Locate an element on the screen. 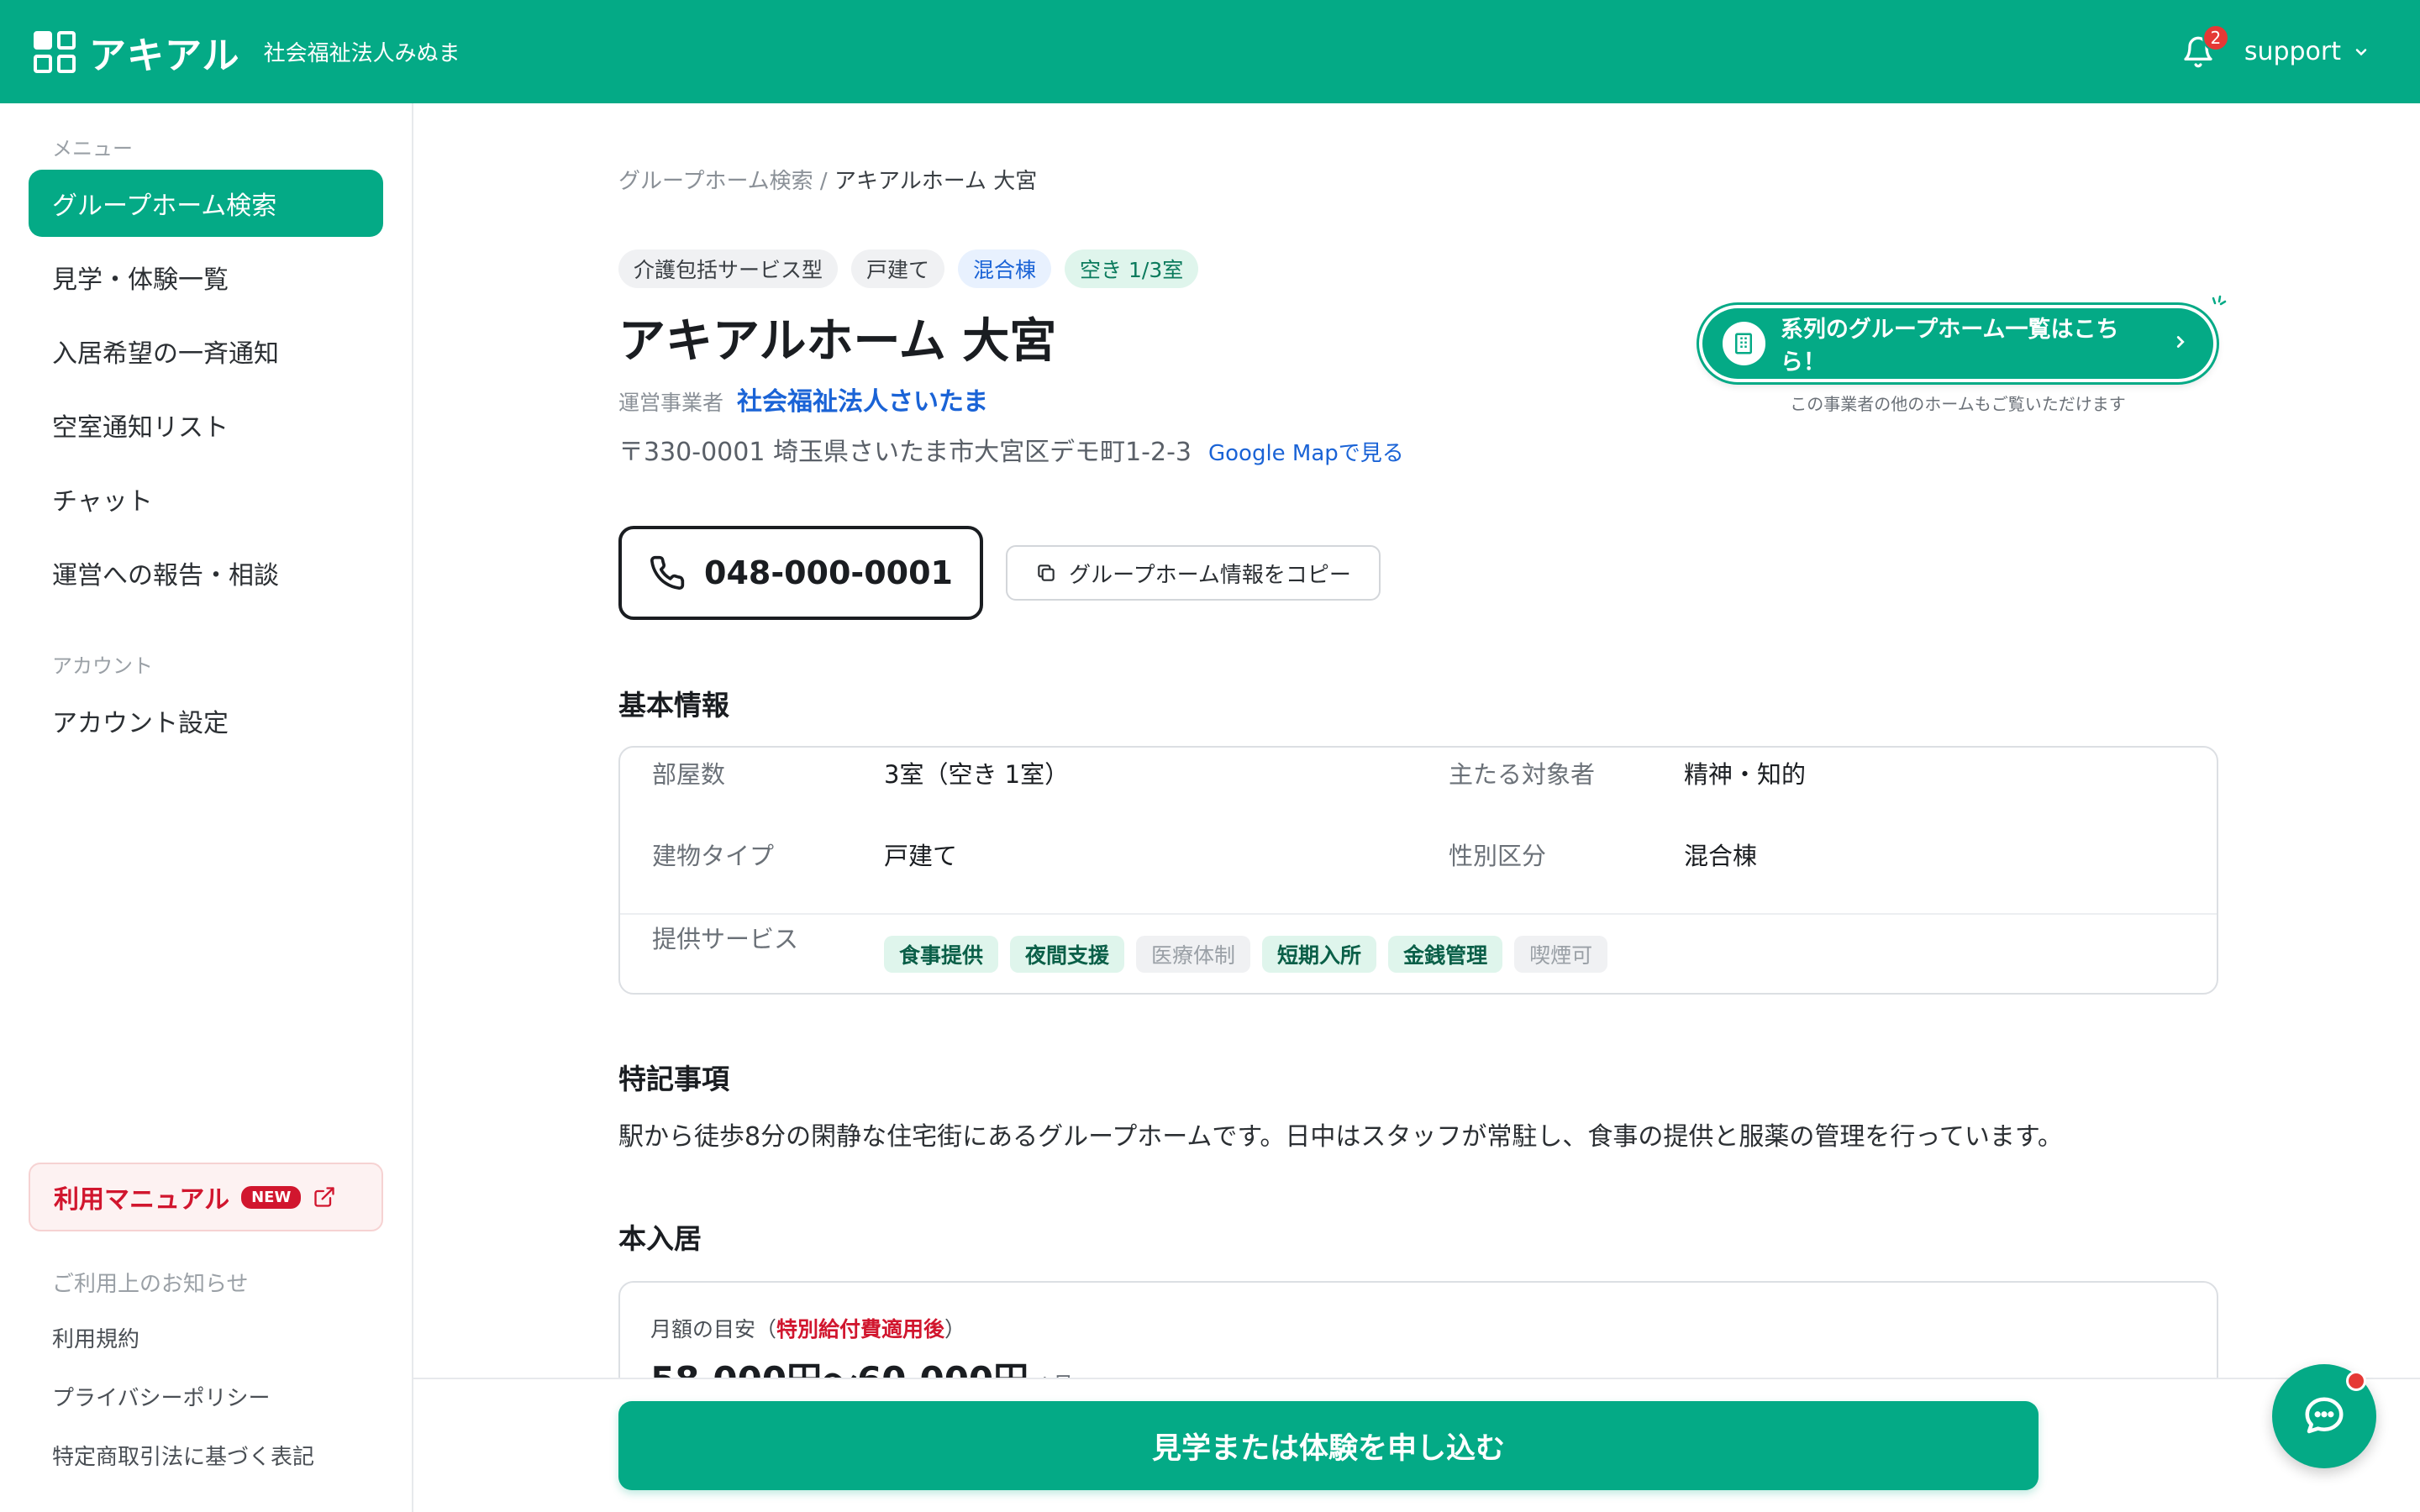 This screenshot has width=2420, height=1512. sidebar-item-vacancy-list: 空室通知リスト is located at coordinates (206, 425).